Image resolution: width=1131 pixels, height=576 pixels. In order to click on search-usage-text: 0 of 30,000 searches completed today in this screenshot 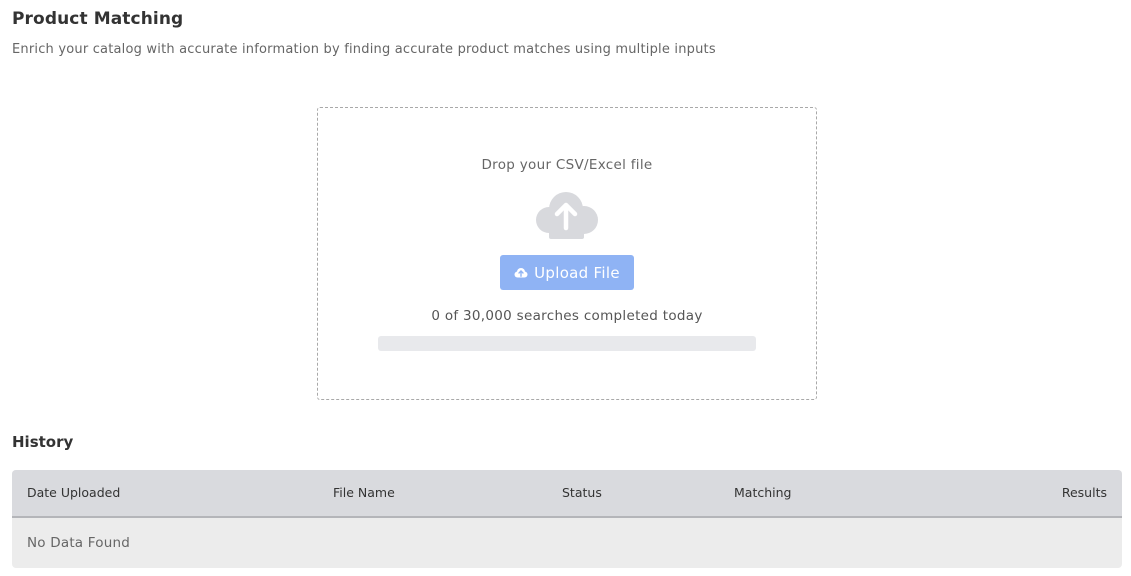, I will do `click(567, 316)`.